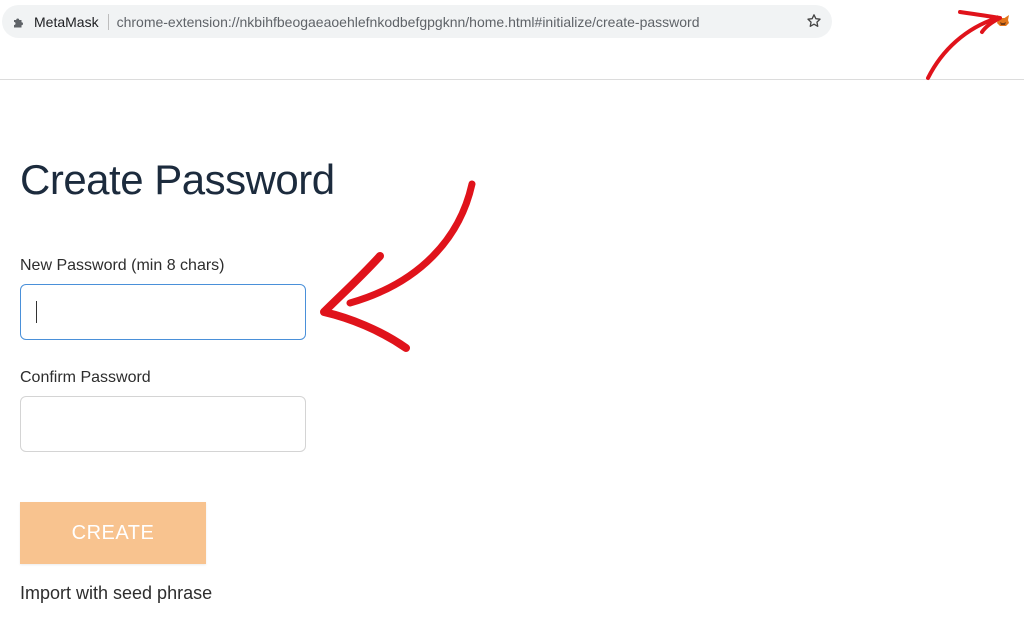 The height and width of the screenshot is (625, 1024). Describe the element at coordinates (398, 266) in the screenshot. I see `annotation-arrow-main` at that location.